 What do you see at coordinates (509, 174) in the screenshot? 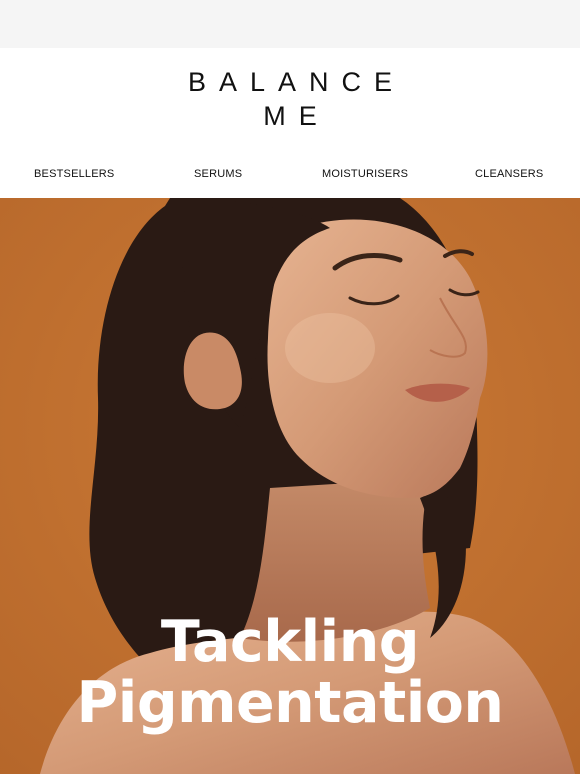
I see `nav-item-cleansers: CLEANSERS` at bounding box center [509, 174].